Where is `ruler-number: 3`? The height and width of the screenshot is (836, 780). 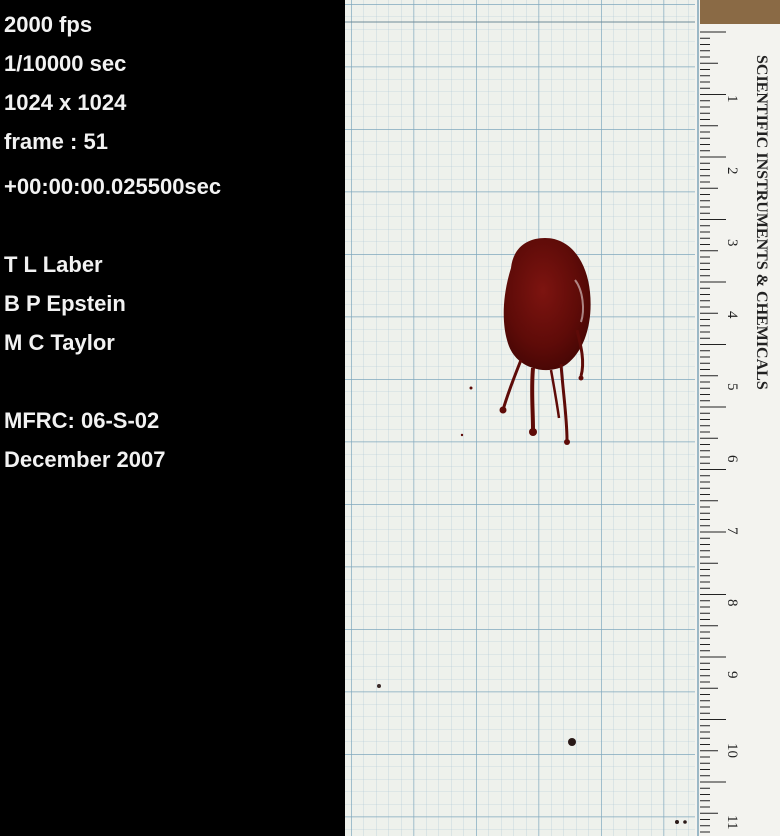
ruler-number: 3 is located at coordinates (732, 243).